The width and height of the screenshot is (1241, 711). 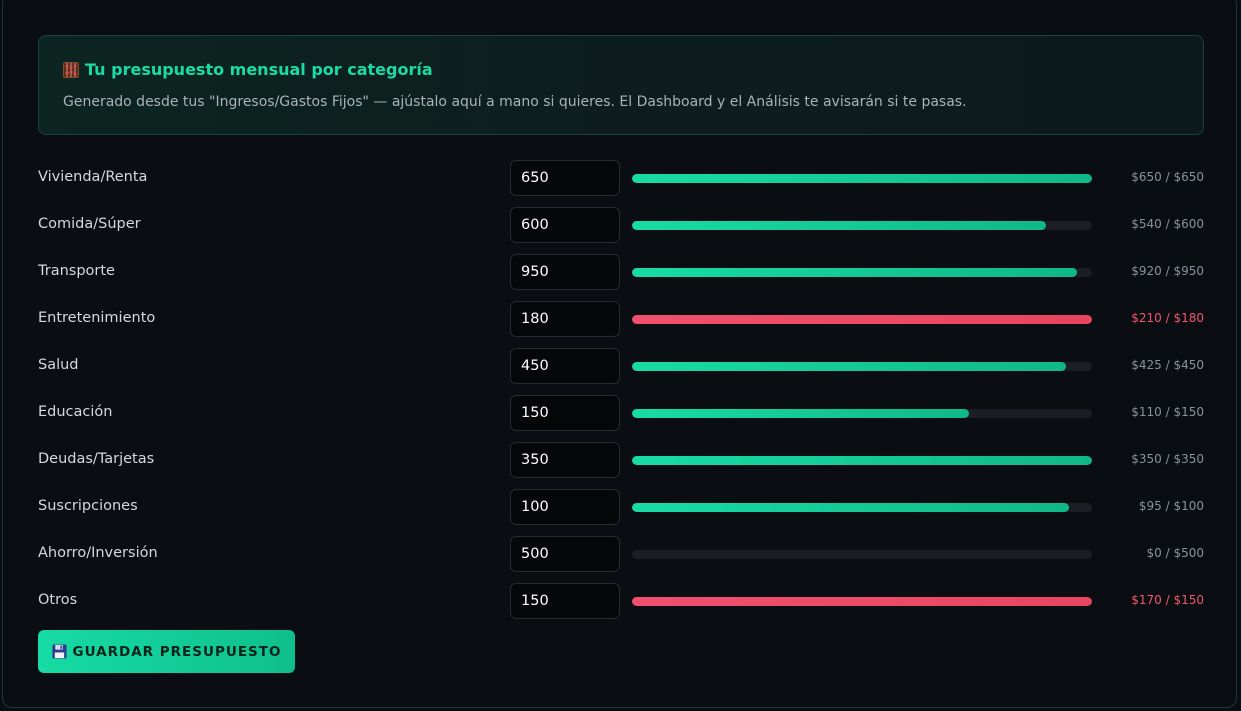 What do you see at coordinates (88, 506) in the screenshot?
I see `category-label: Suscripciones` at bounding box center [88, 506].